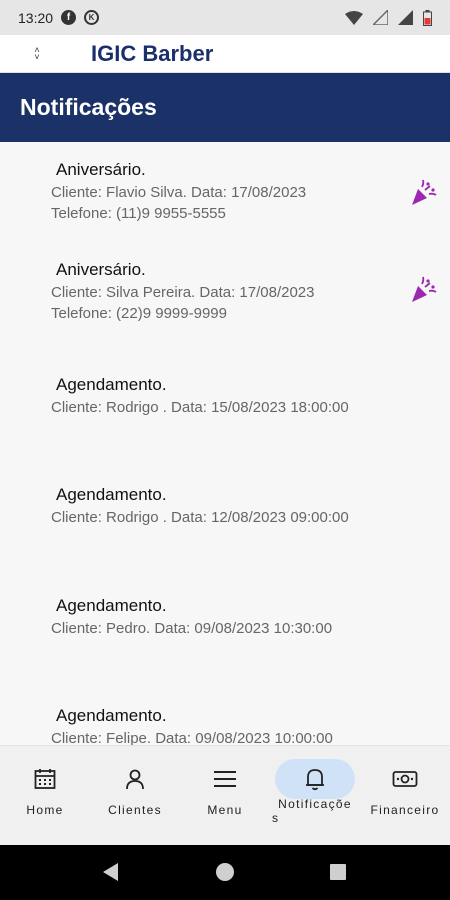  I want to click on menu-icon, so click(225, 779).